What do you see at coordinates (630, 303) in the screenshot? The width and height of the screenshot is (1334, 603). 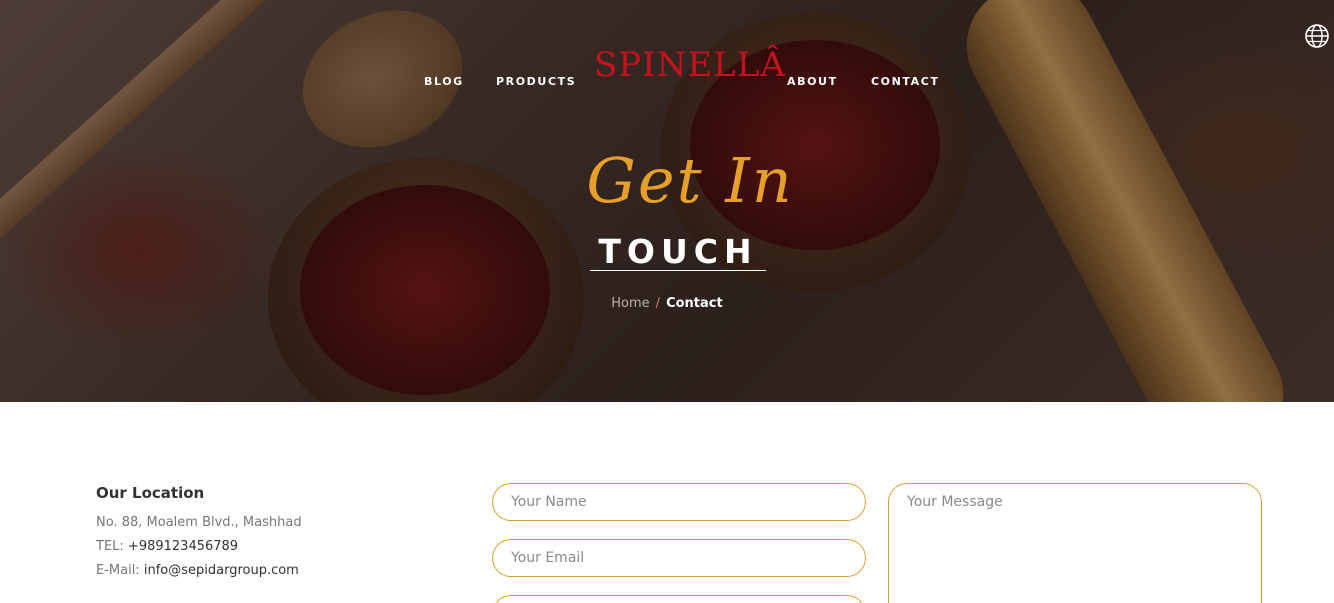 I see `breadcrumb-home: Home` at bounding box center [630, 303].